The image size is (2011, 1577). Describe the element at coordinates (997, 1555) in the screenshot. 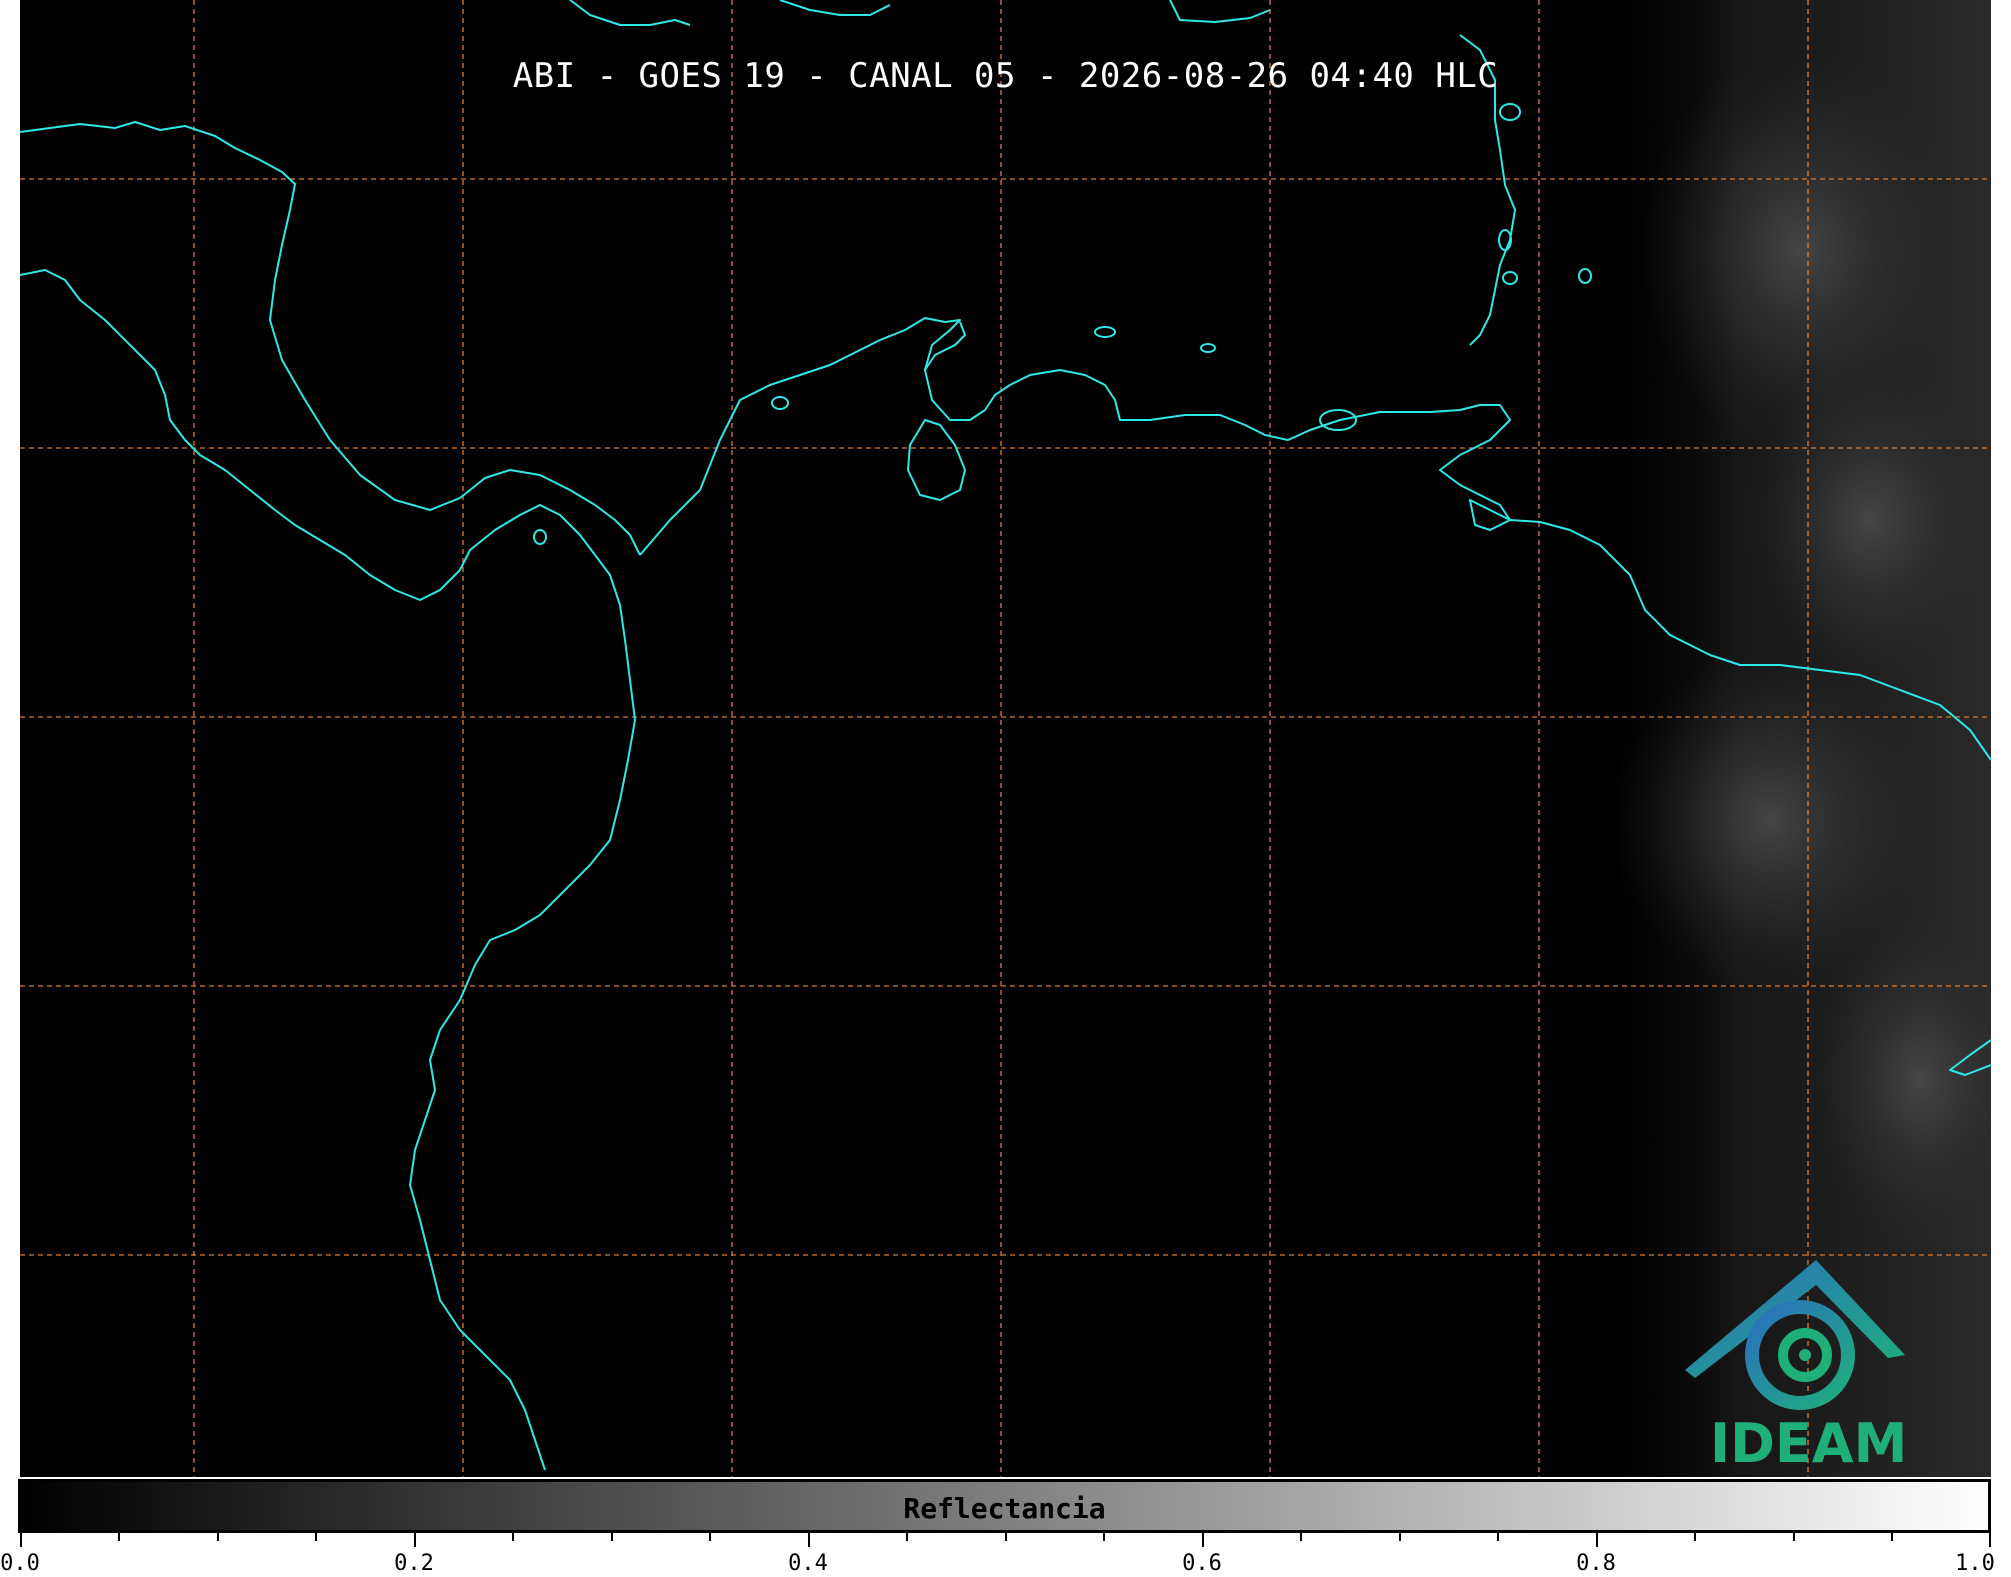

I see `colorbar-ticks: 0.0 0.2 0.4 0.6 0.8 1.0` at that location.